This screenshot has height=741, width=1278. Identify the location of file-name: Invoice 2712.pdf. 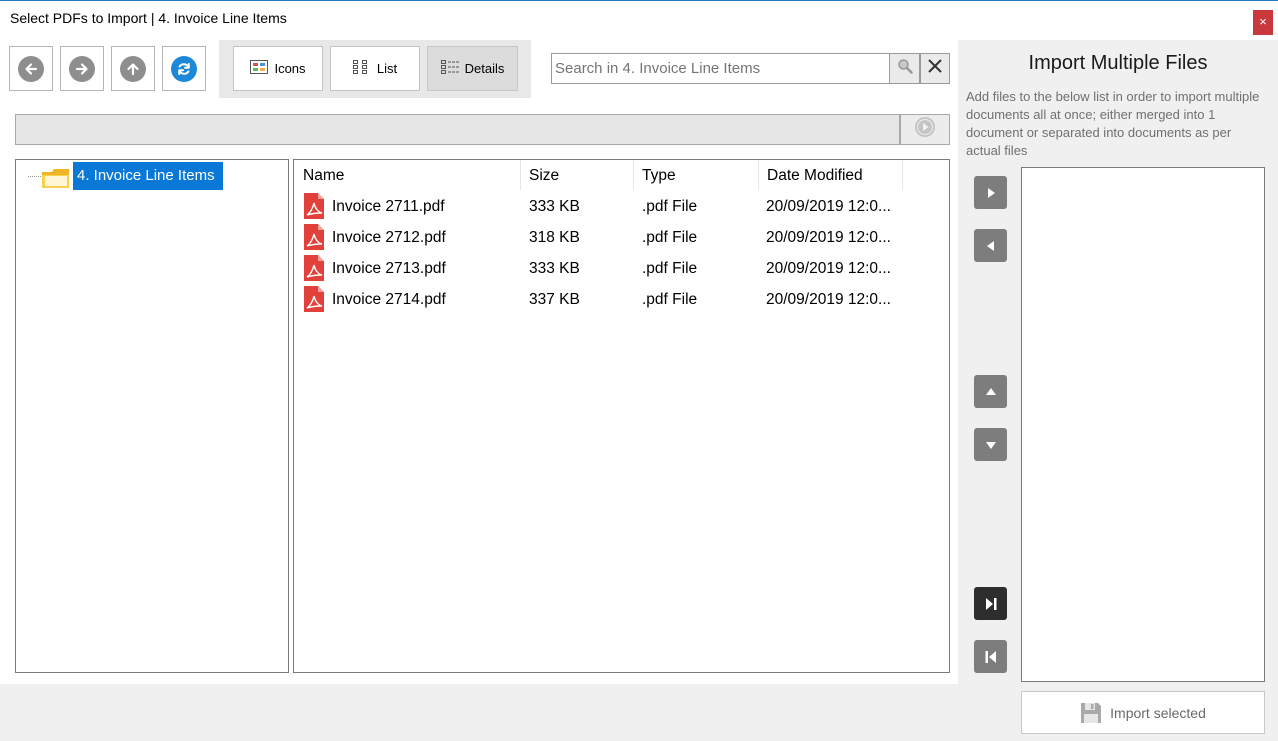
(389, 237).